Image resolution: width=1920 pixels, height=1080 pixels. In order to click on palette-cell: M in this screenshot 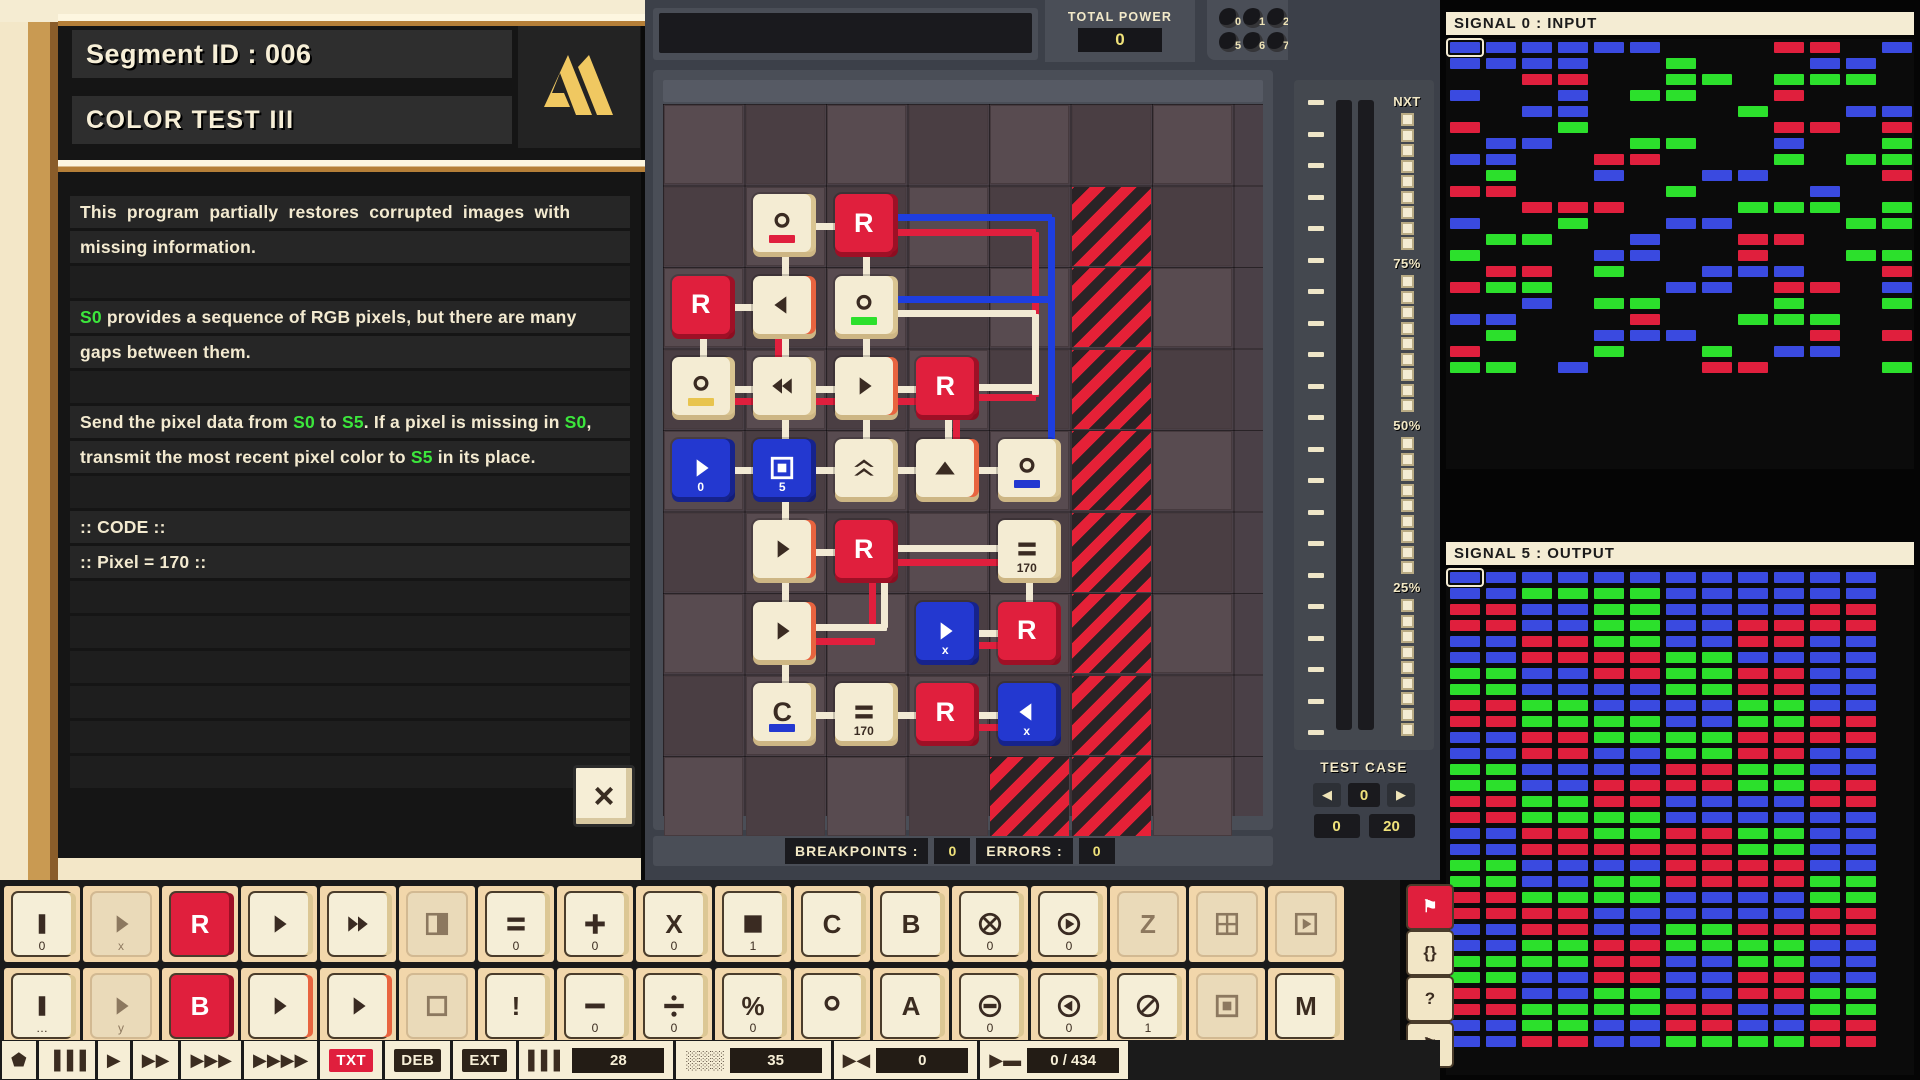, I will do `click(1306, 1006)`.